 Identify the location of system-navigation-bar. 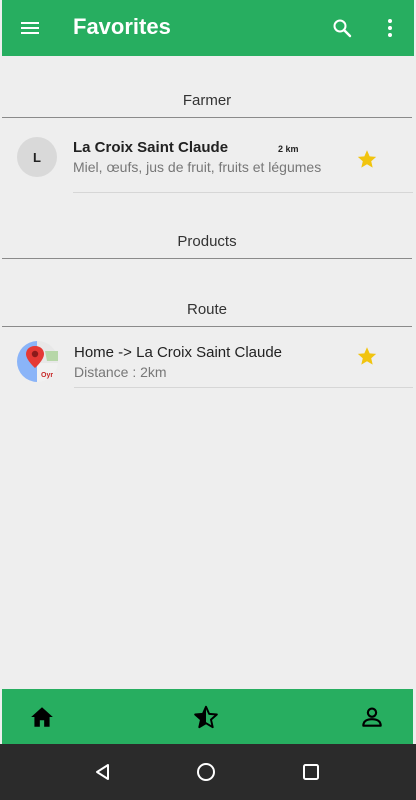
(208, 772).